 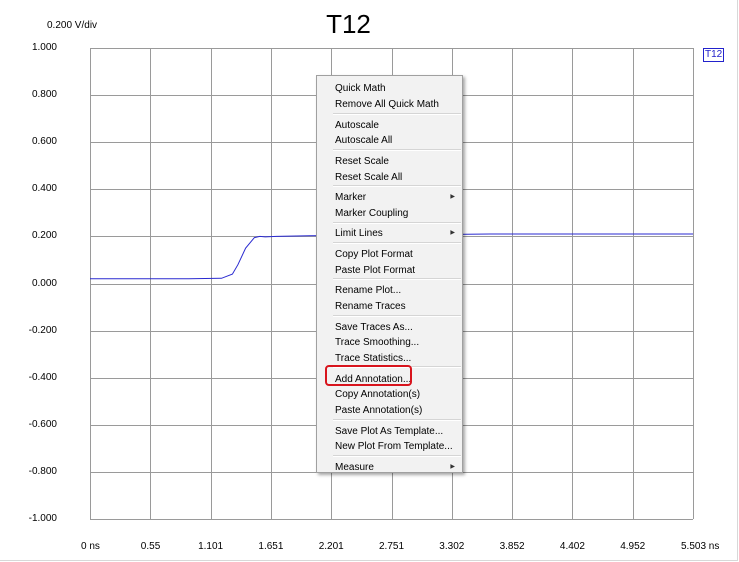 What do you see at coordinates (378, 394) in the screenshot?
I see `menu-item-label: Copy Annotation(s)` at bounding box center [378, 394].